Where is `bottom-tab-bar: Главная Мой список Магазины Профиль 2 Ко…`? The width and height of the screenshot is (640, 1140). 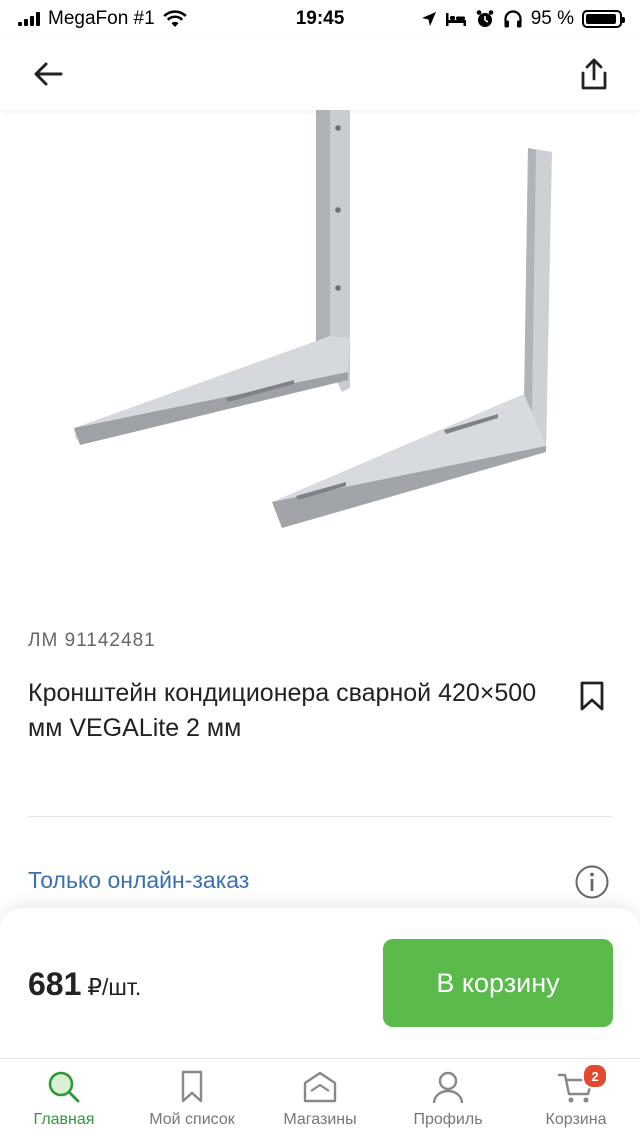
bottom-tab-bar: Главная Мой список Магазины Профиль 2 Ко… is located at coordinates (320, 1099).